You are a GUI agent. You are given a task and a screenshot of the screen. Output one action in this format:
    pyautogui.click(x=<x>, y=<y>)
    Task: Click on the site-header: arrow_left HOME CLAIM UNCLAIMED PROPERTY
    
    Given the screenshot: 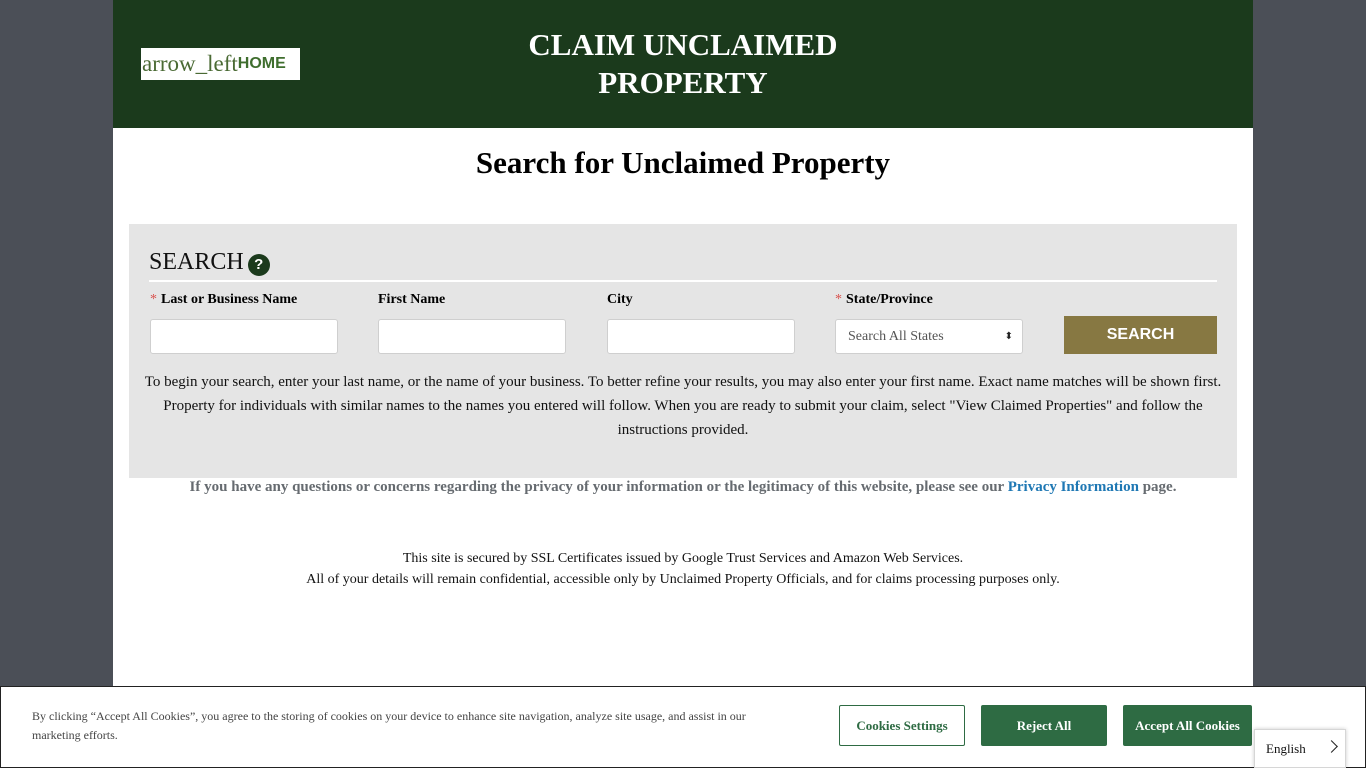 What is the action you would take?
    pyautogui.click(x=683, y=64)
    